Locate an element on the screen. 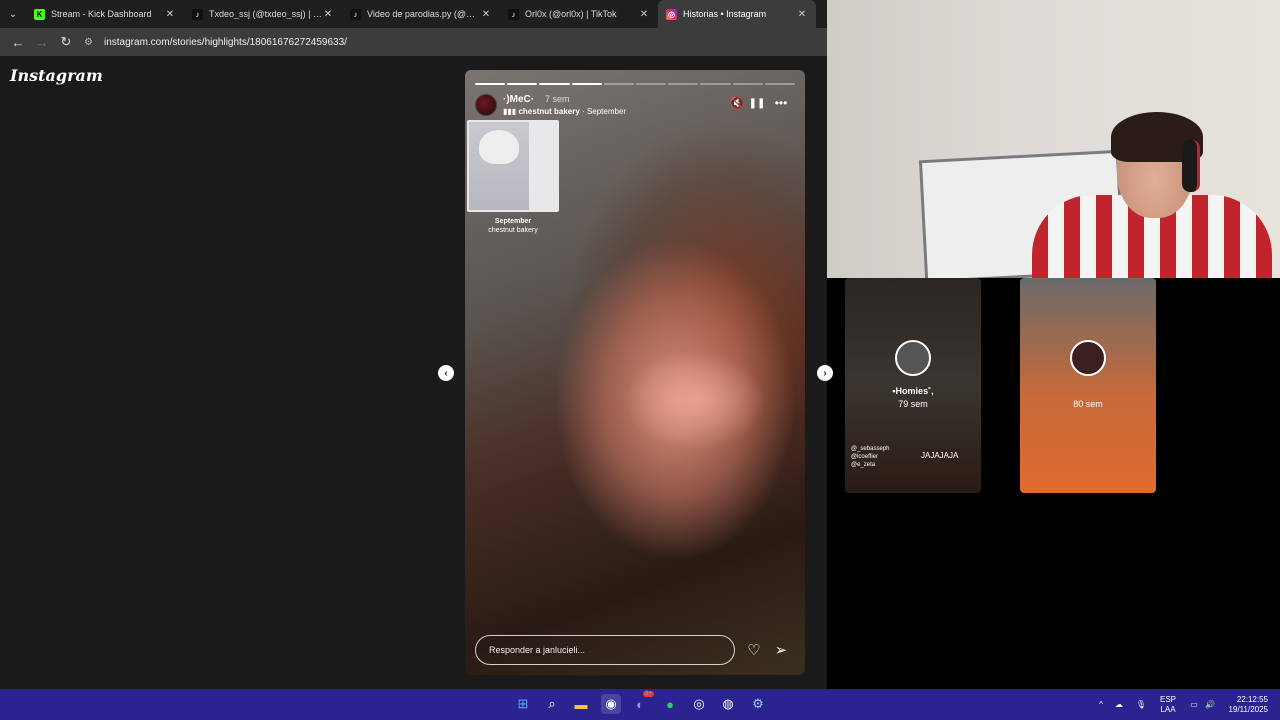  spotify-button: ● is located at coordinates (670, 704).